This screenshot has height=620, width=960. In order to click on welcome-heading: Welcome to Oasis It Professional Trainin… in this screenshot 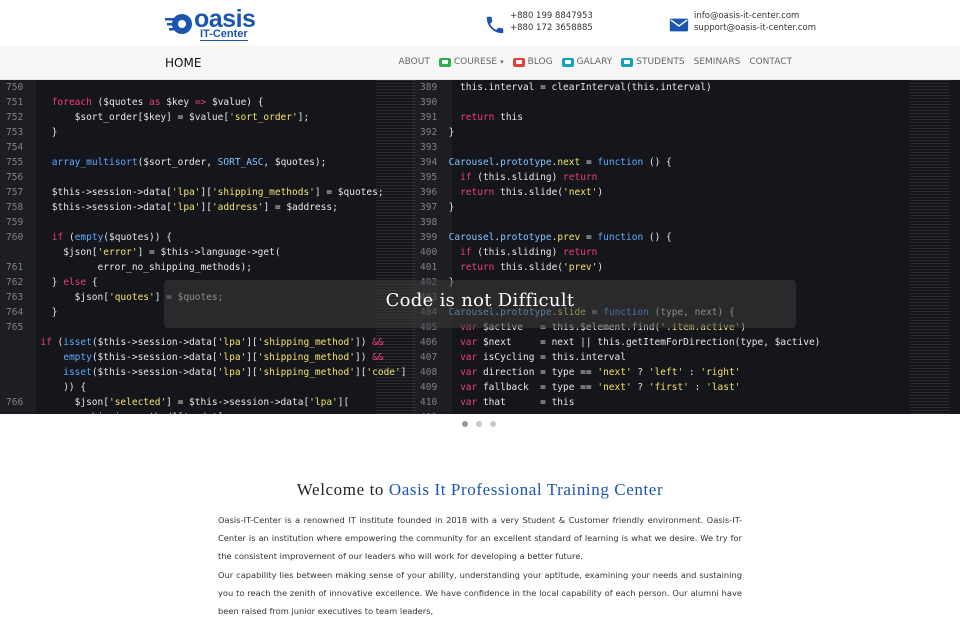, I will do `click(480, 490)`.